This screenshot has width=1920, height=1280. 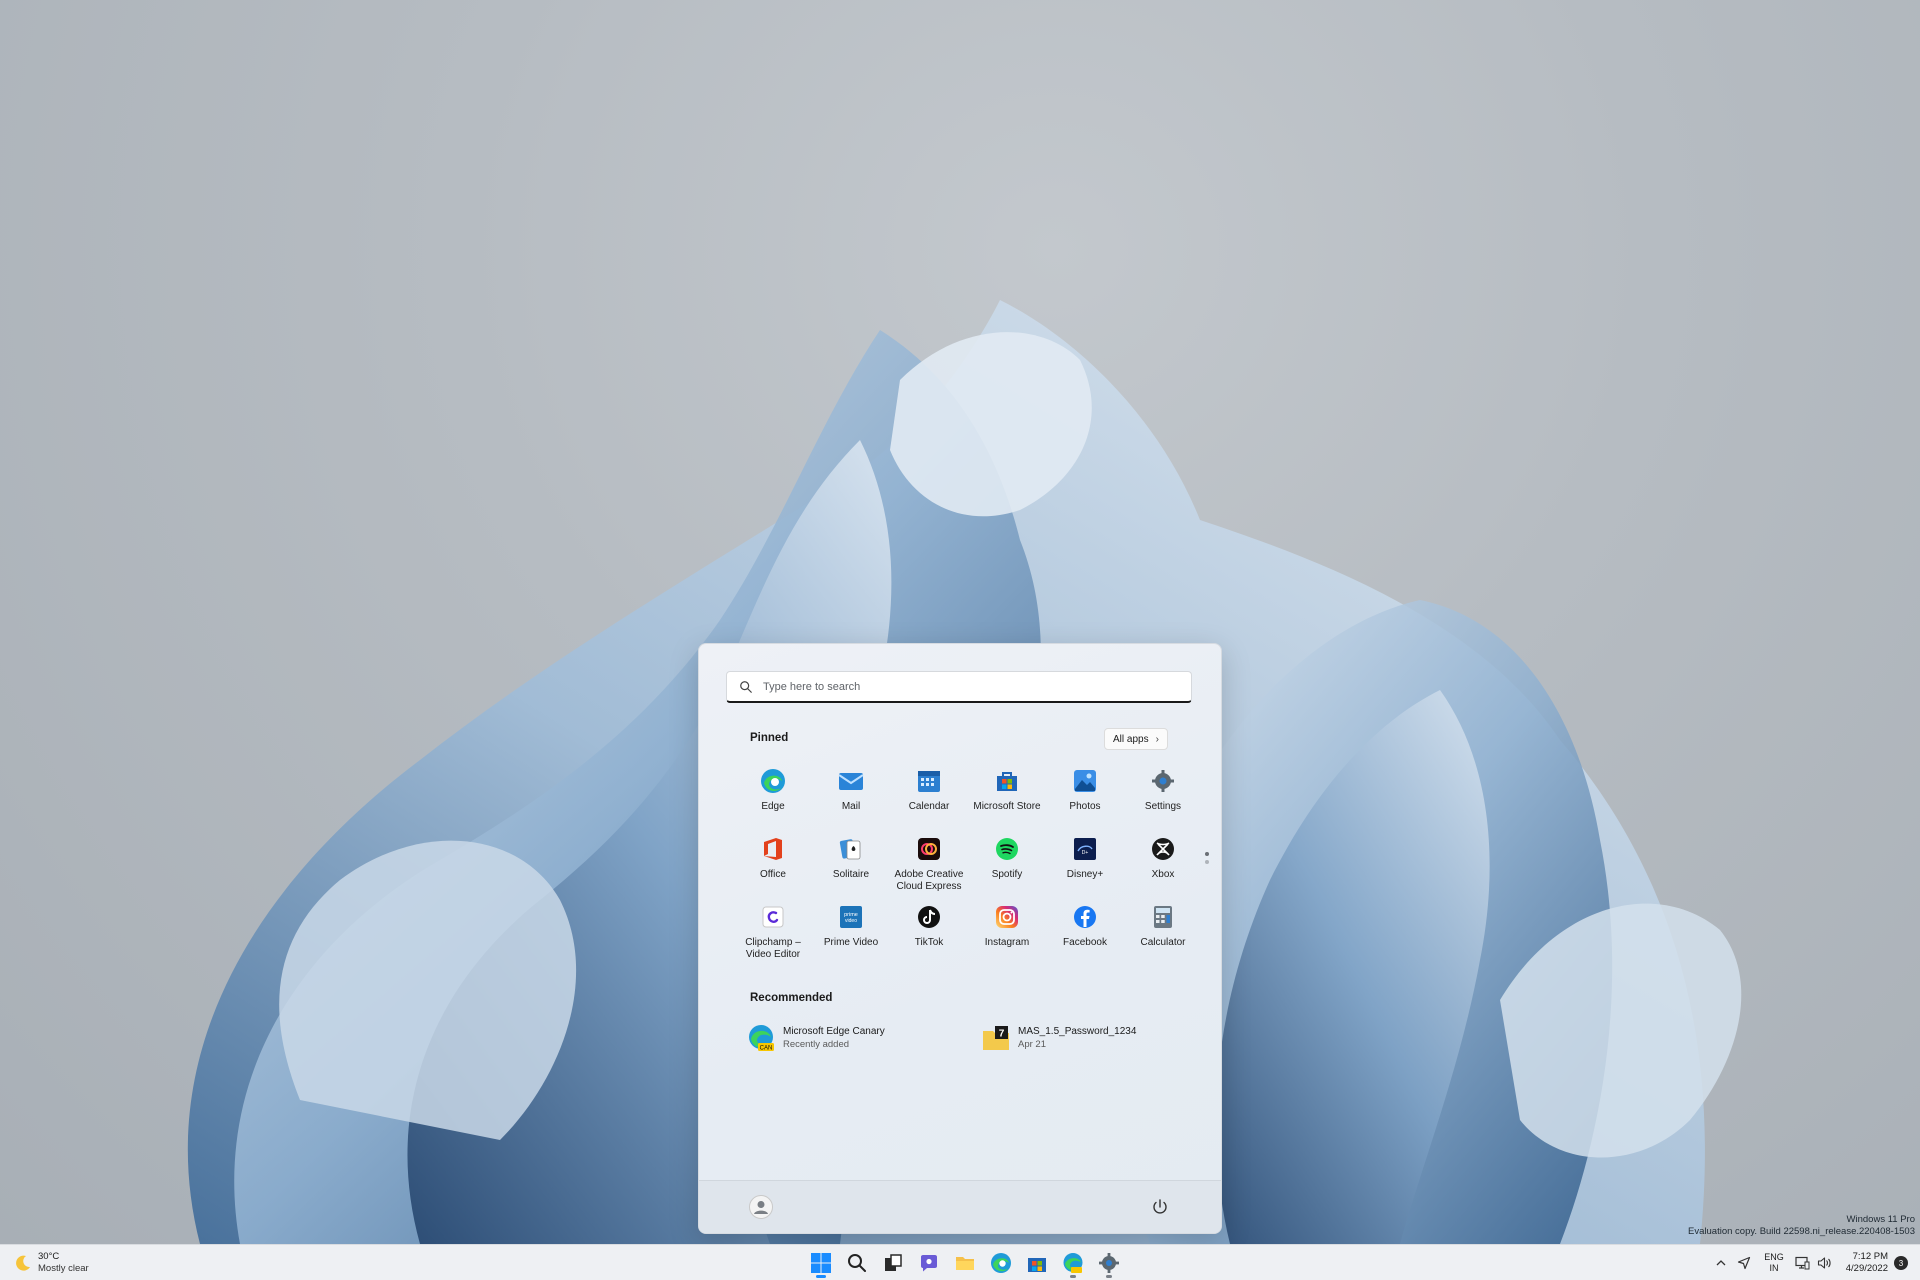 I want to click on edge-canary-icon: CAN, so click(x=761, y=1038).